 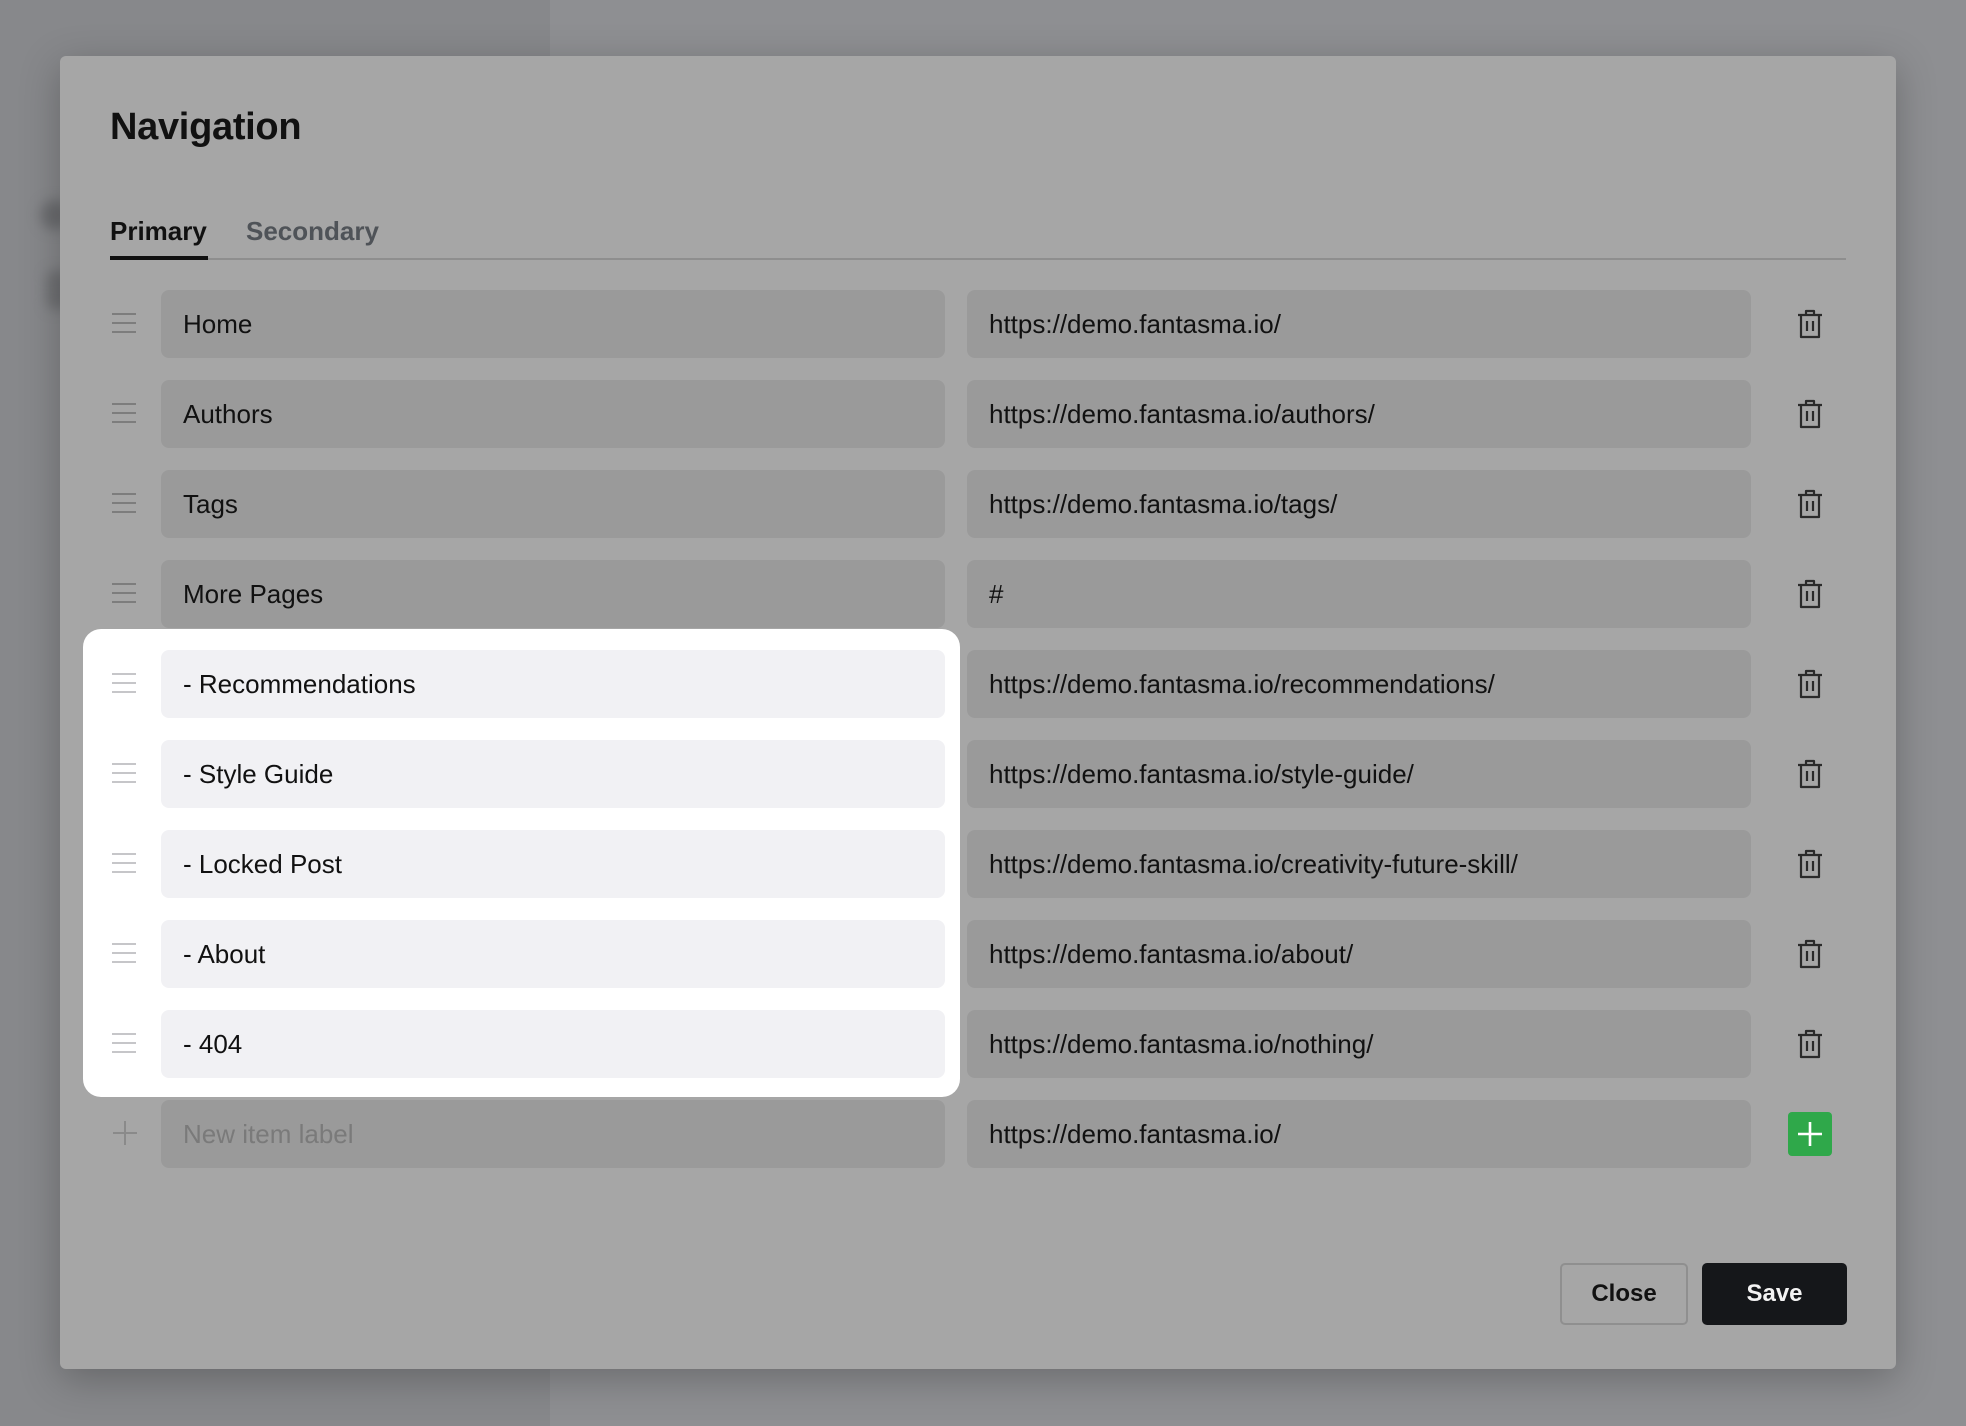 What do you see at coordinates (159, 232) in the screenshot?
I see `tab-primary: Primary` at bounding box center [159, 232].